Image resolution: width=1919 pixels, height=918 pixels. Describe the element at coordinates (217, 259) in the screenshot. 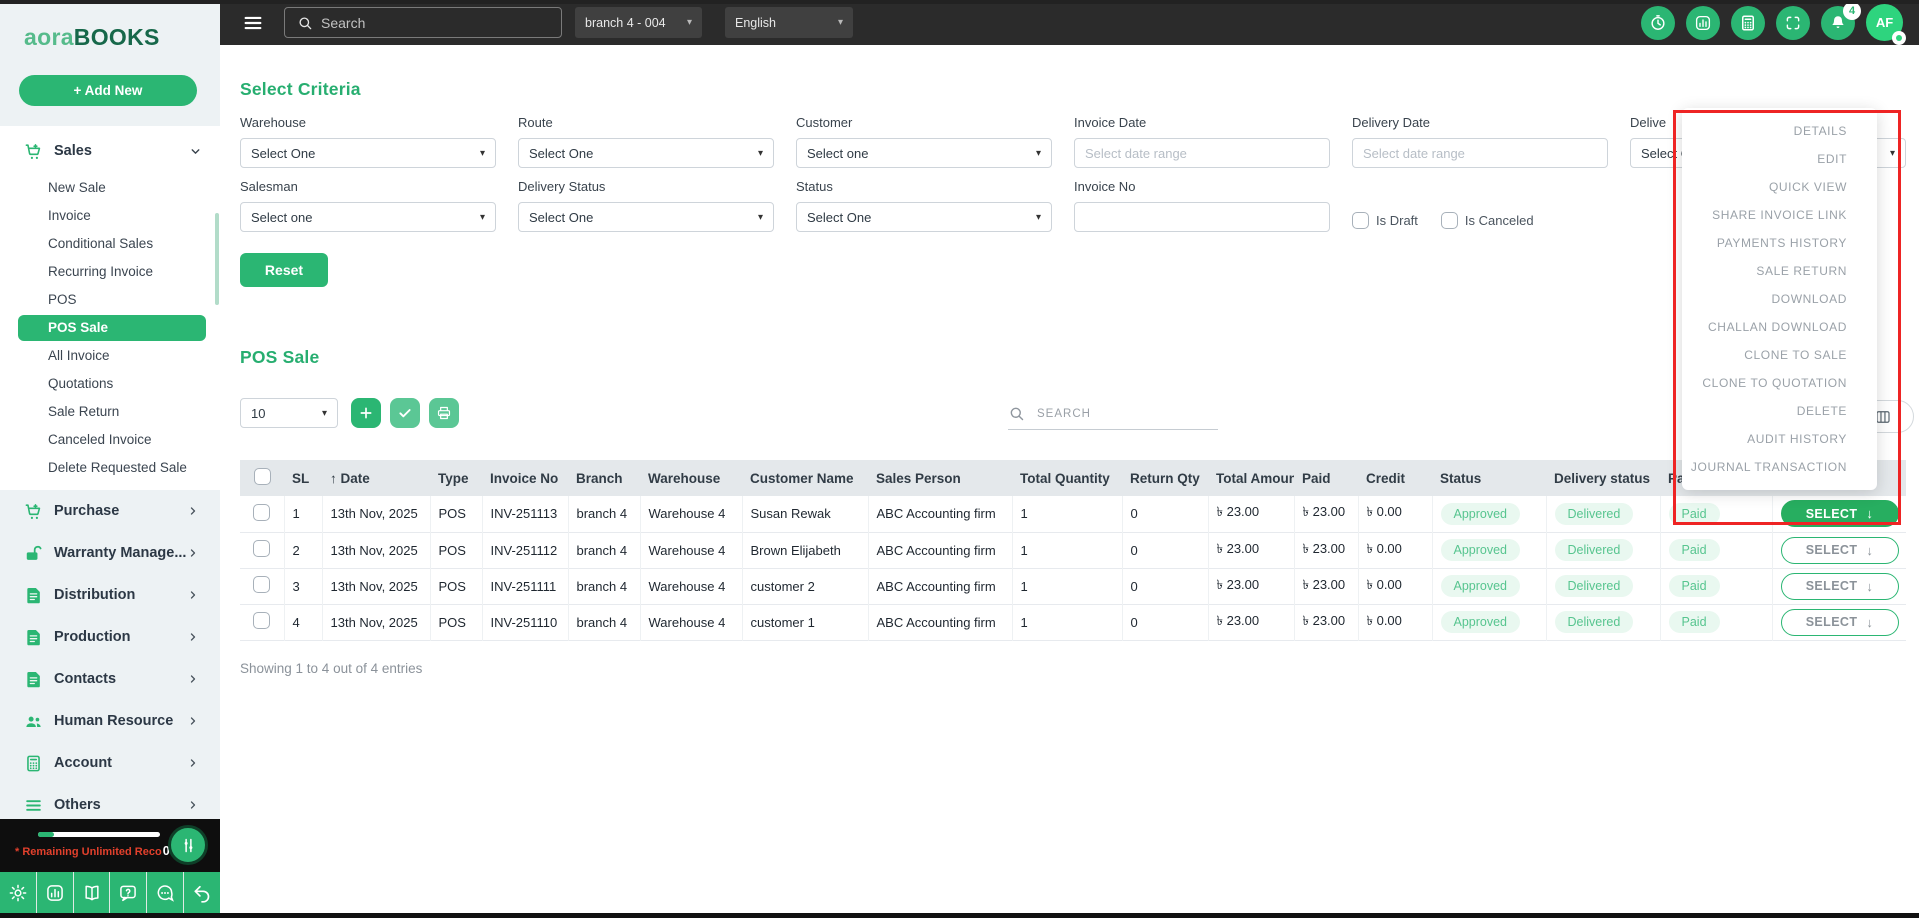

I see `sidebar-scrollbar` at that location.